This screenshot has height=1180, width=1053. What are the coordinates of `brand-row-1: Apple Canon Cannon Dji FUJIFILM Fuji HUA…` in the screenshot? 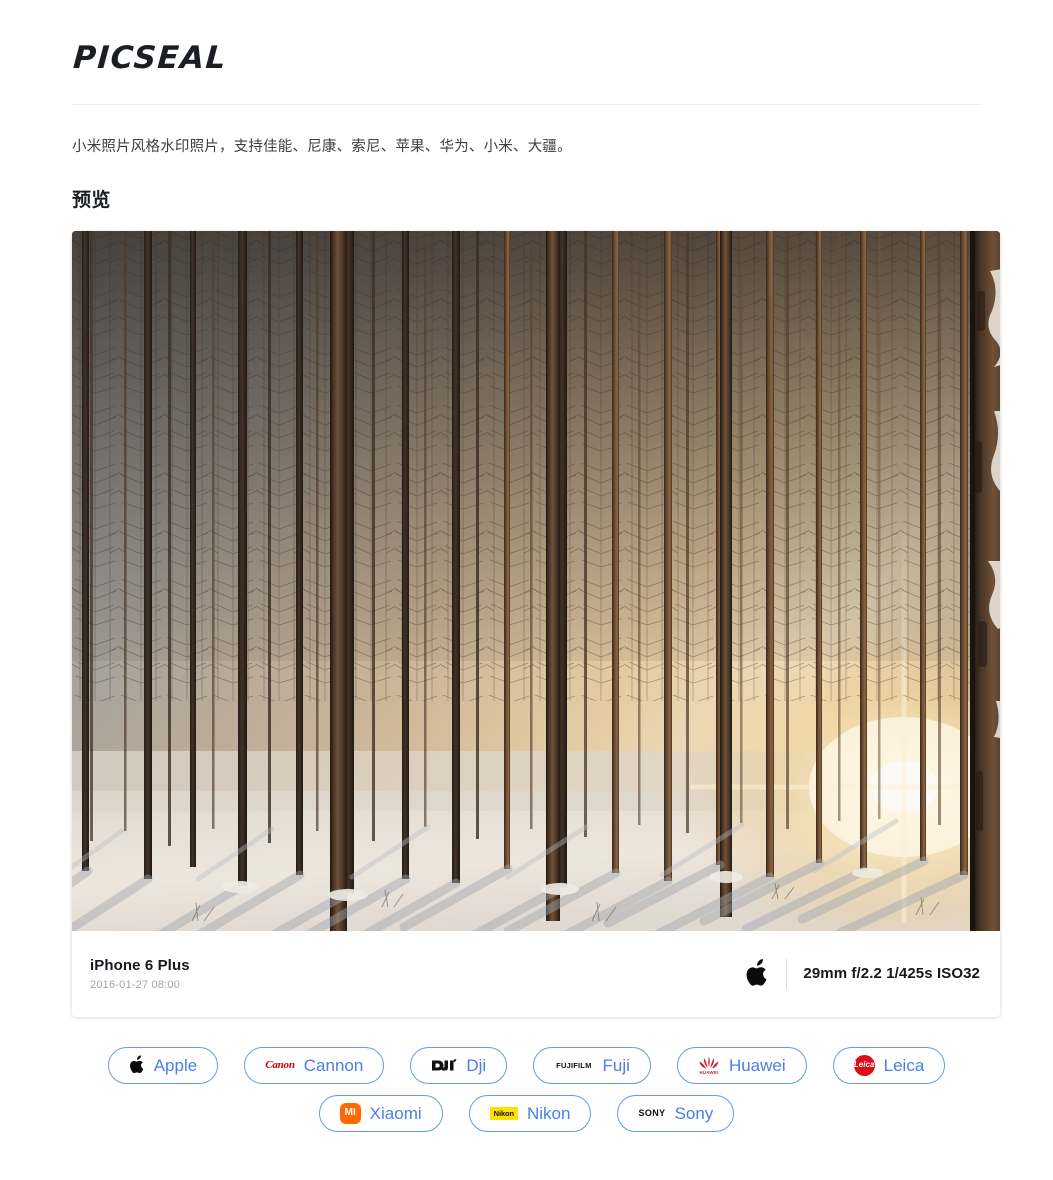 It's located at (526, 1065).